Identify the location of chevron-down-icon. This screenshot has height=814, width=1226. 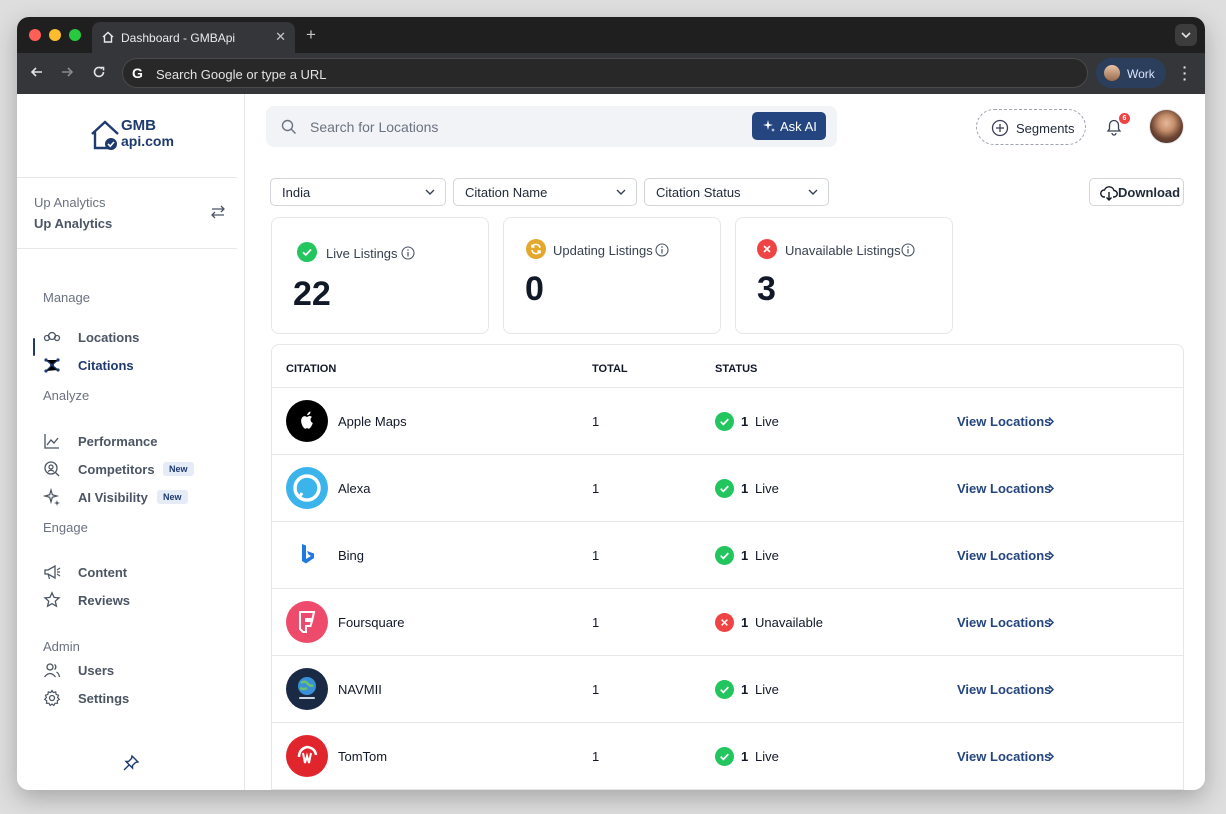
(1186, 35).